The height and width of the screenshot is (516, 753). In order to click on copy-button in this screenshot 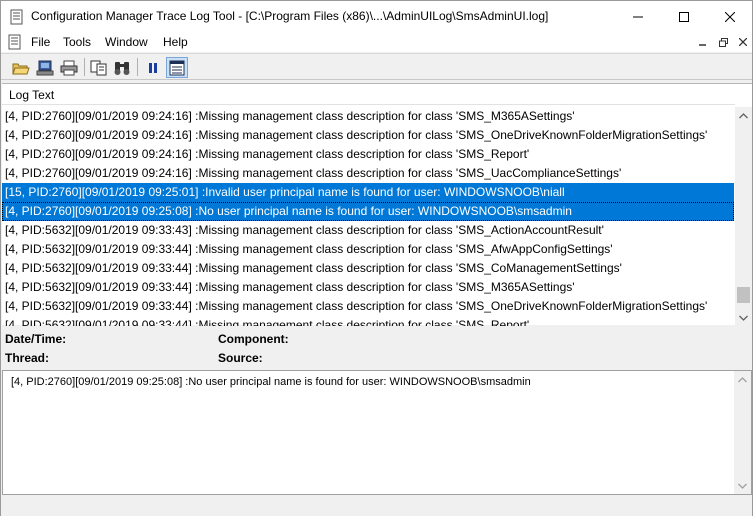, I will do `click(99, 67)`.